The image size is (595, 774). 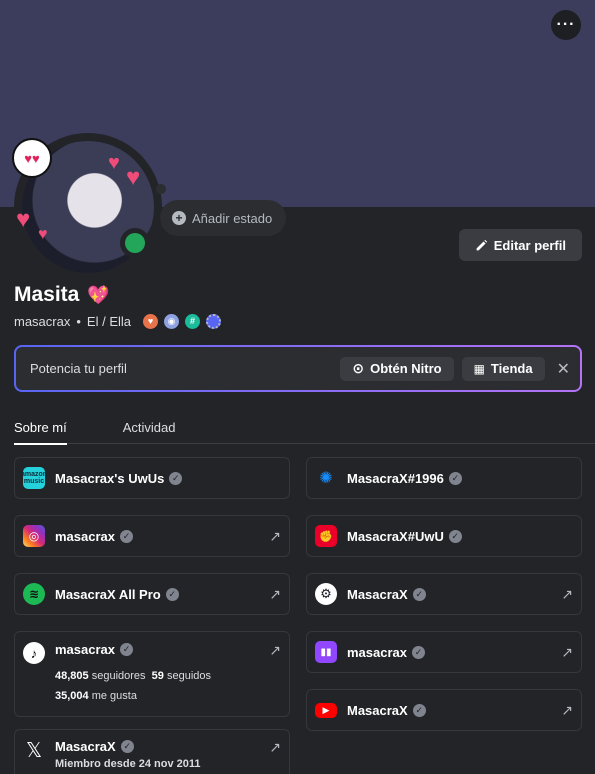 What do you see at coordinates (479, 368) in the screenshot?
I see `shop-icon: ▦` at bounding box center [479, 368].